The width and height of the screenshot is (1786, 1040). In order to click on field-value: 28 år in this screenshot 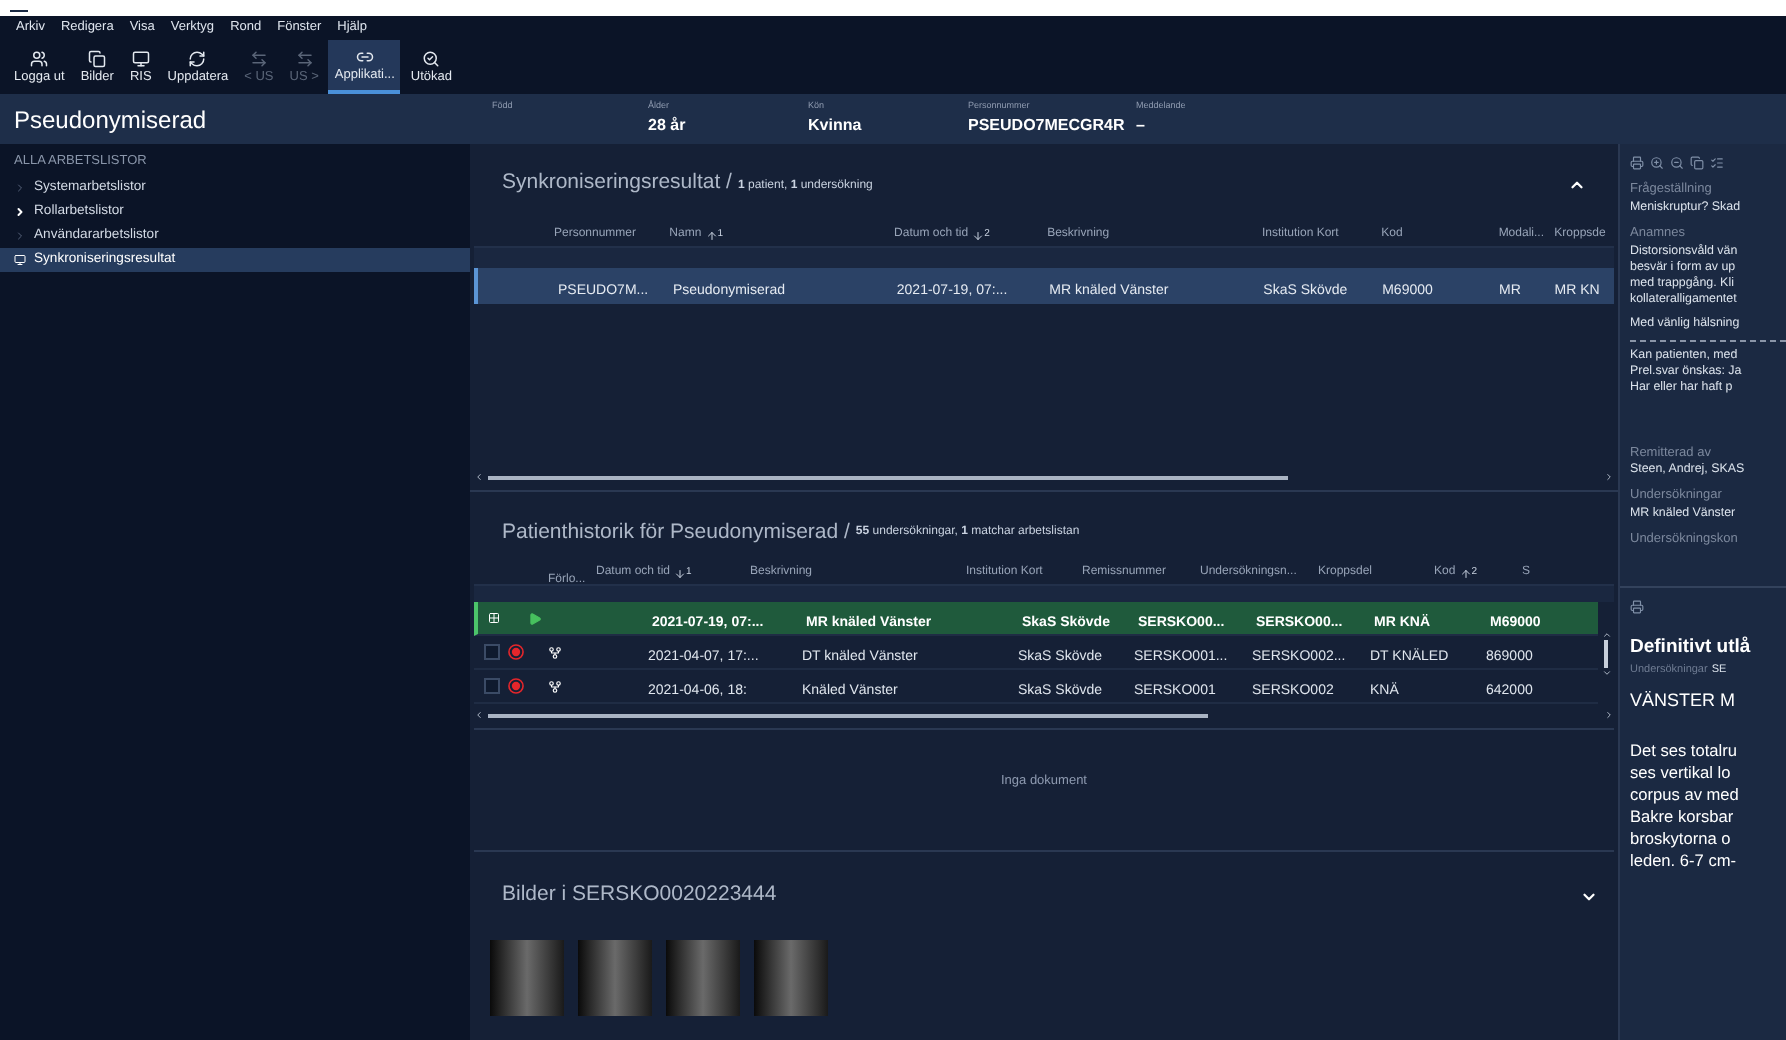, I will do `click(668, 125)`.